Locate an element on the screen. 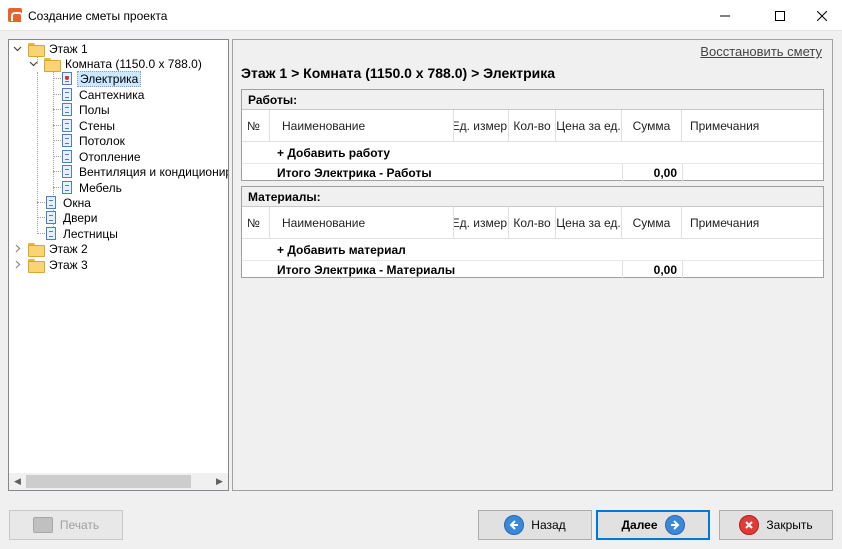 Image resolution: width=842 pixels, height=549 pixels. works-total-label: Итого Электрика - Работы is located at coordinates (354, 173).